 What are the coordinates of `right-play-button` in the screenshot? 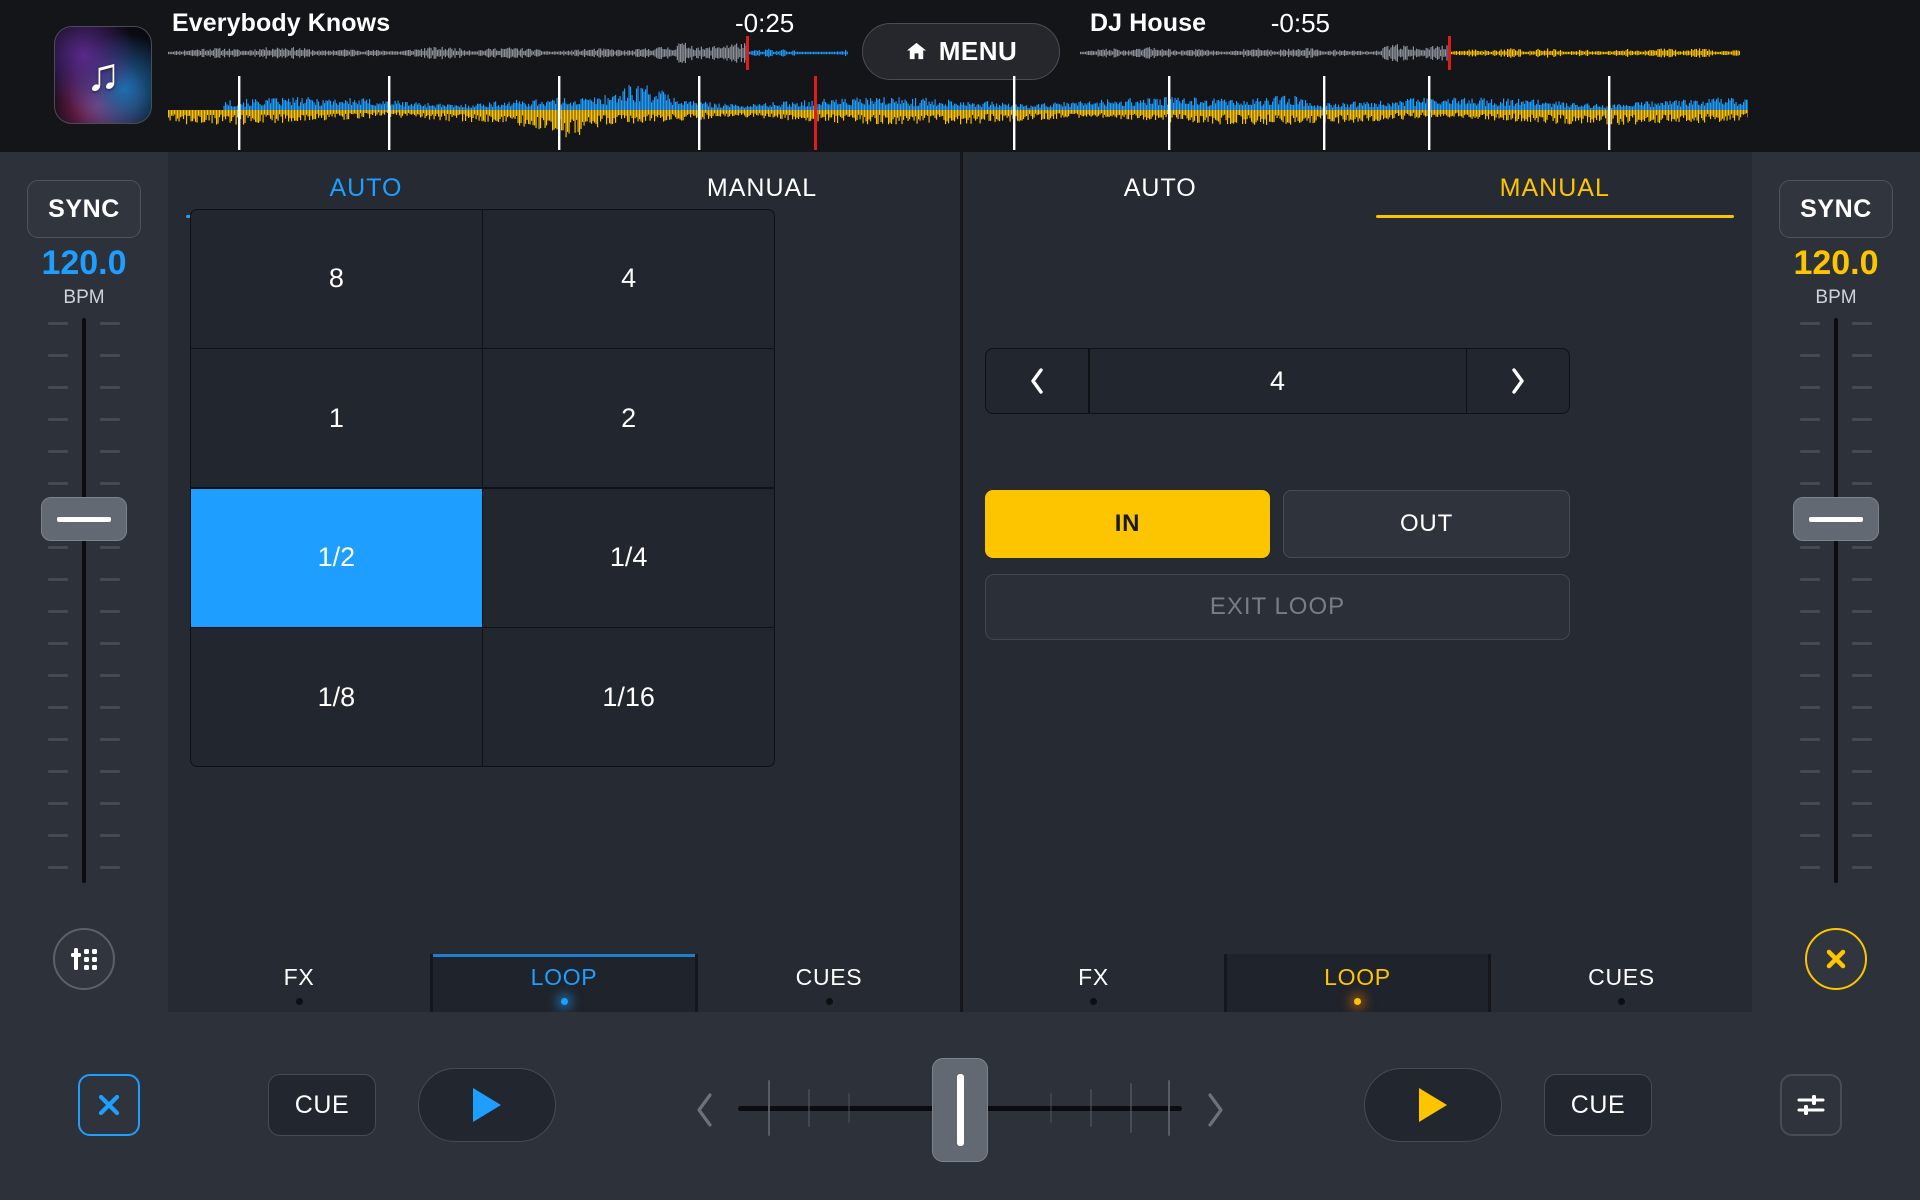 It's located at (1433, 1105).